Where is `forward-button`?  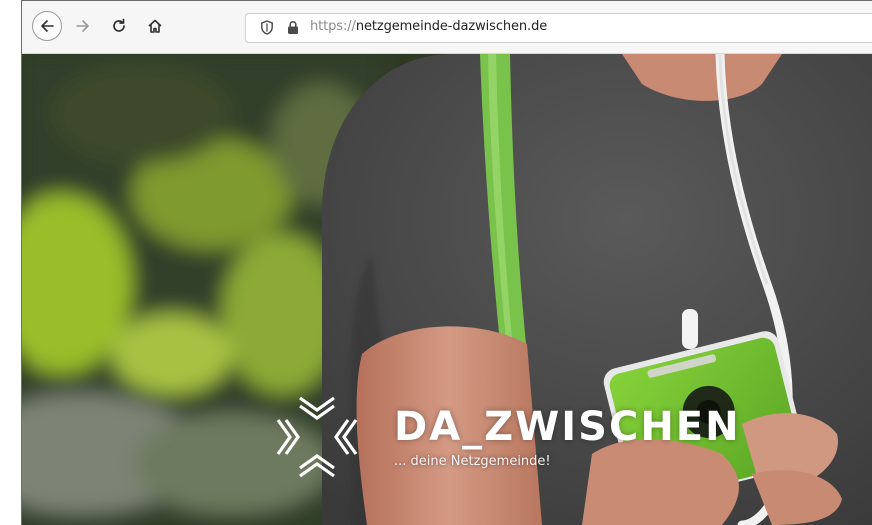
forward-button is located at coordinates (83, 26).